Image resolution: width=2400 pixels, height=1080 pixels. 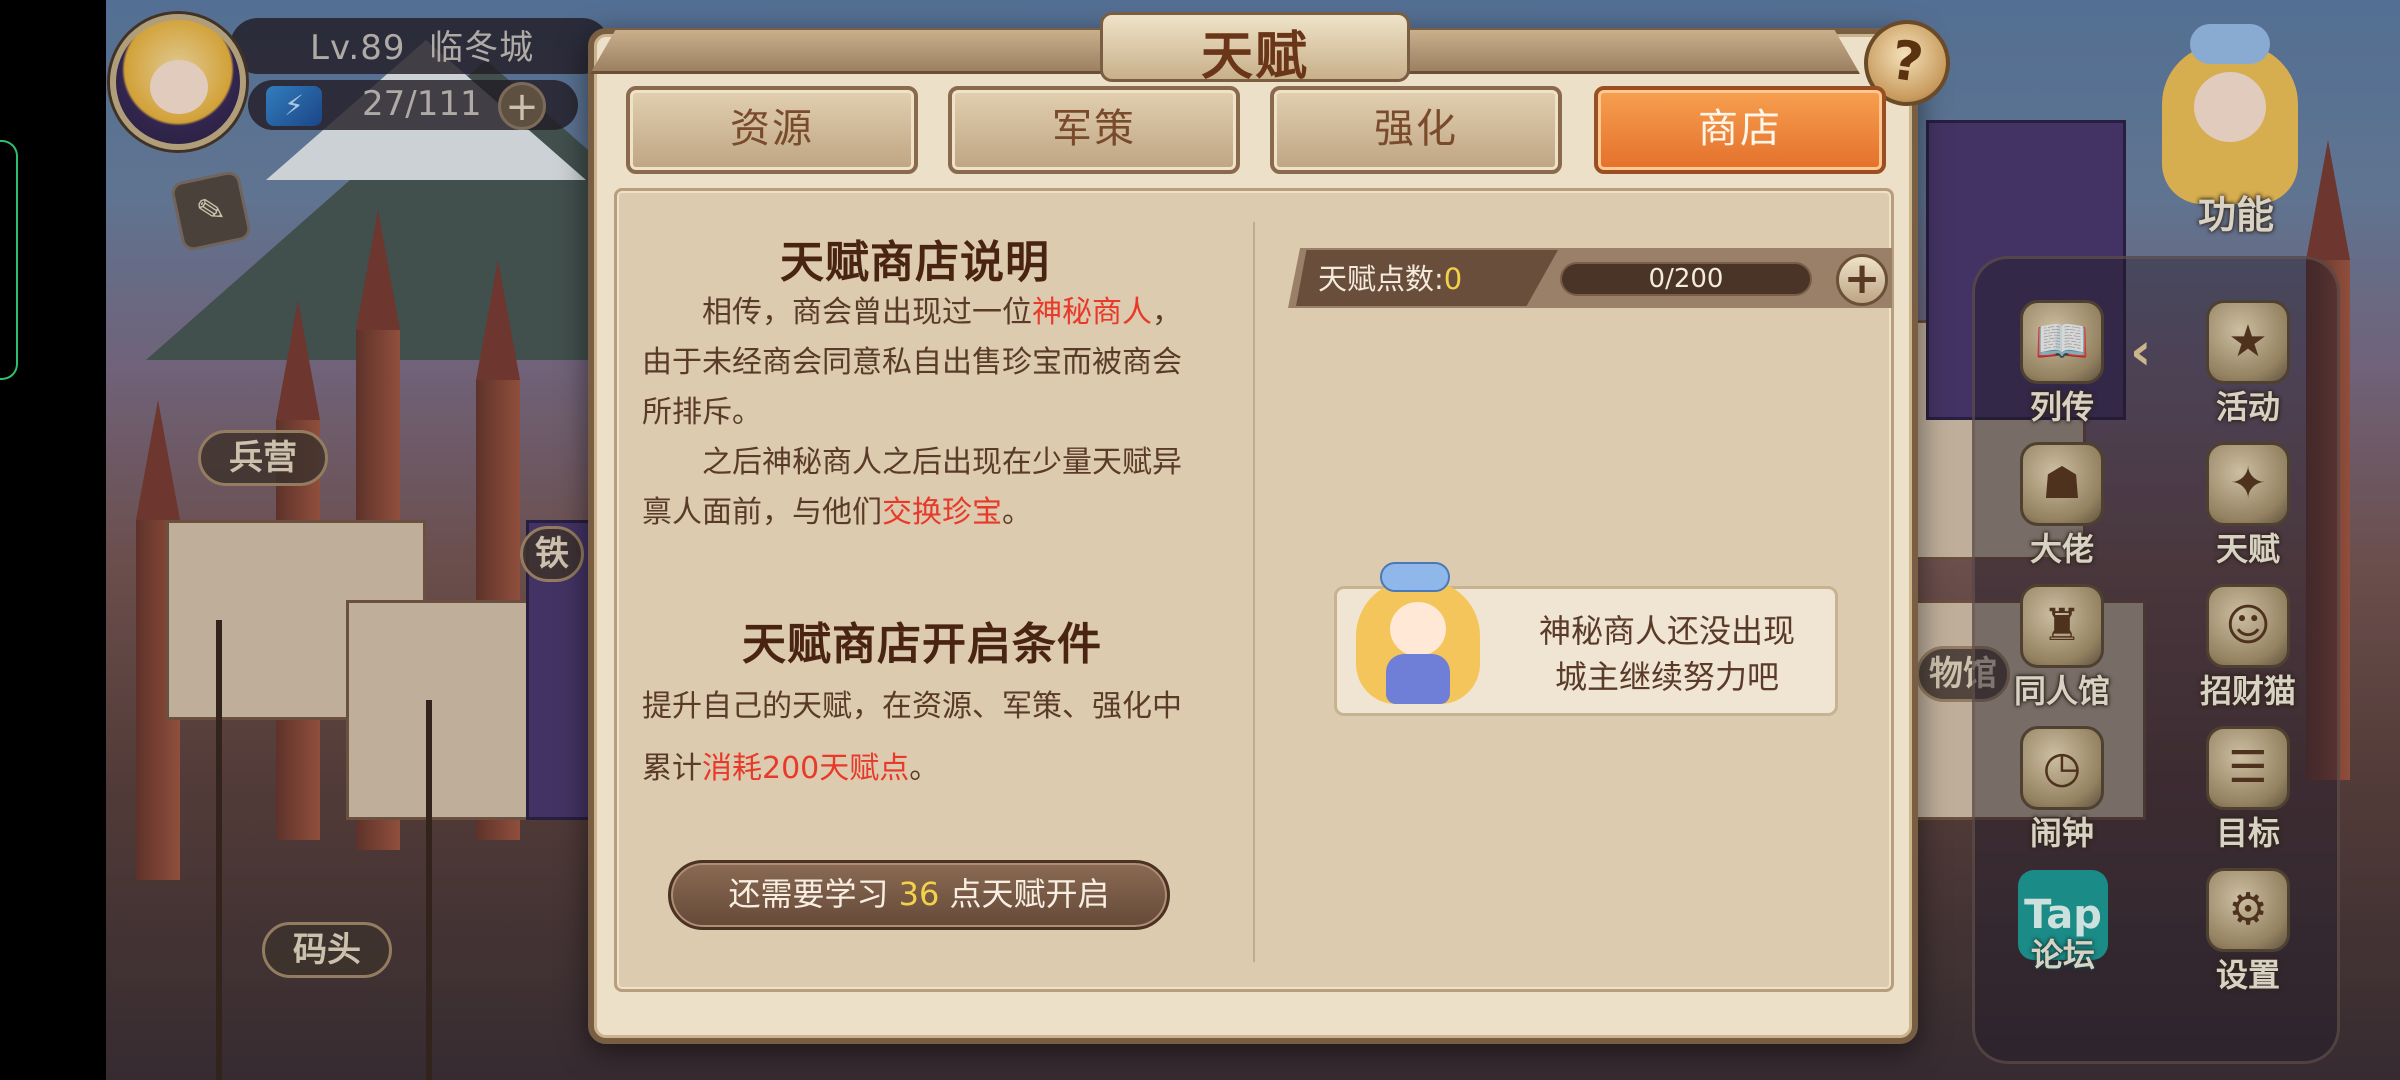 I want to click on condition-text: 。, so click(x=924, y=768).